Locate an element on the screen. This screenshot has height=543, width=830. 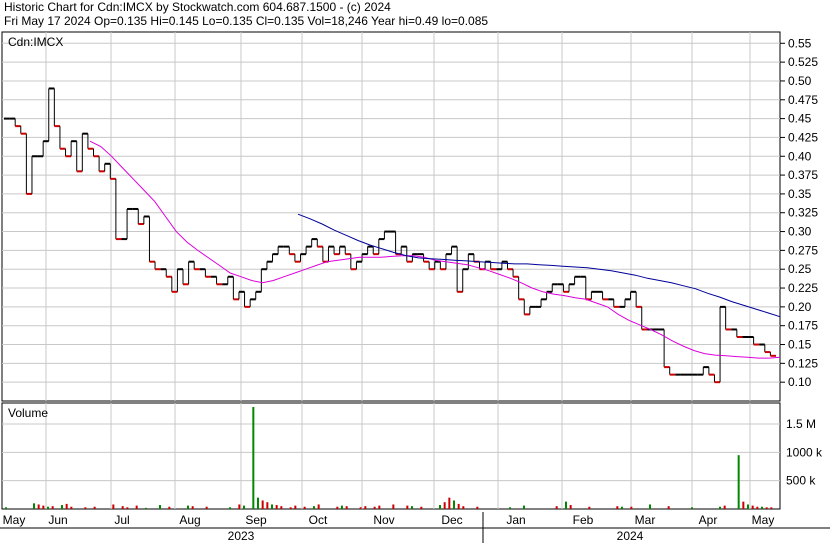
price-y-tick-label: 0.275 is located at coordinates (803, 250).